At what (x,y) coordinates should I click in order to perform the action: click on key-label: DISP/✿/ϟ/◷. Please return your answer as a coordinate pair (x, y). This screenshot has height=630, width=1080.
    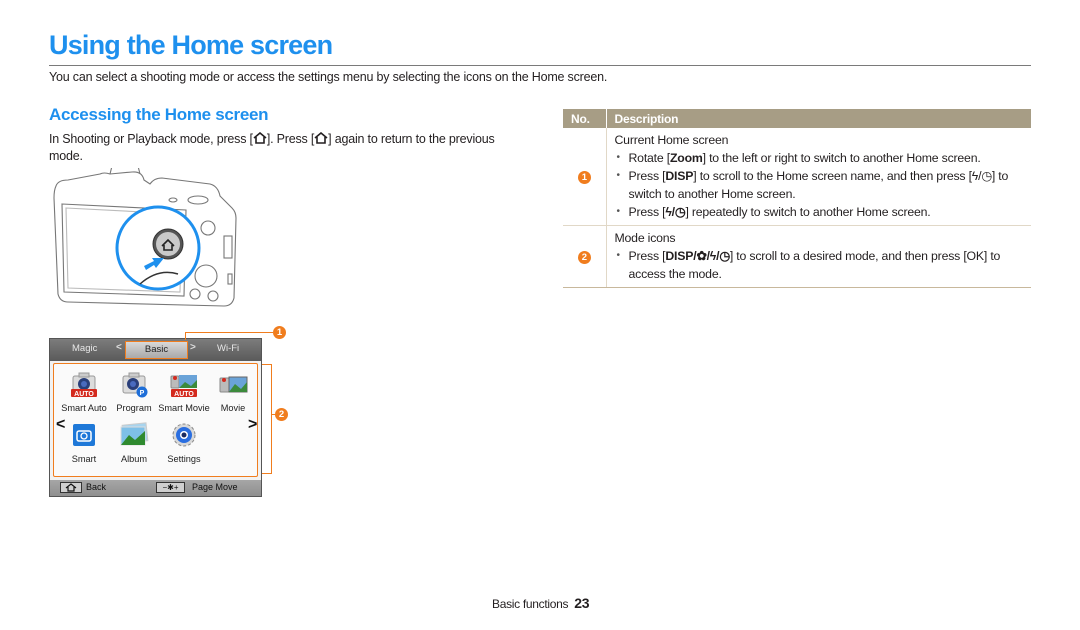
    Looking at the image, I should click on (697, 256).